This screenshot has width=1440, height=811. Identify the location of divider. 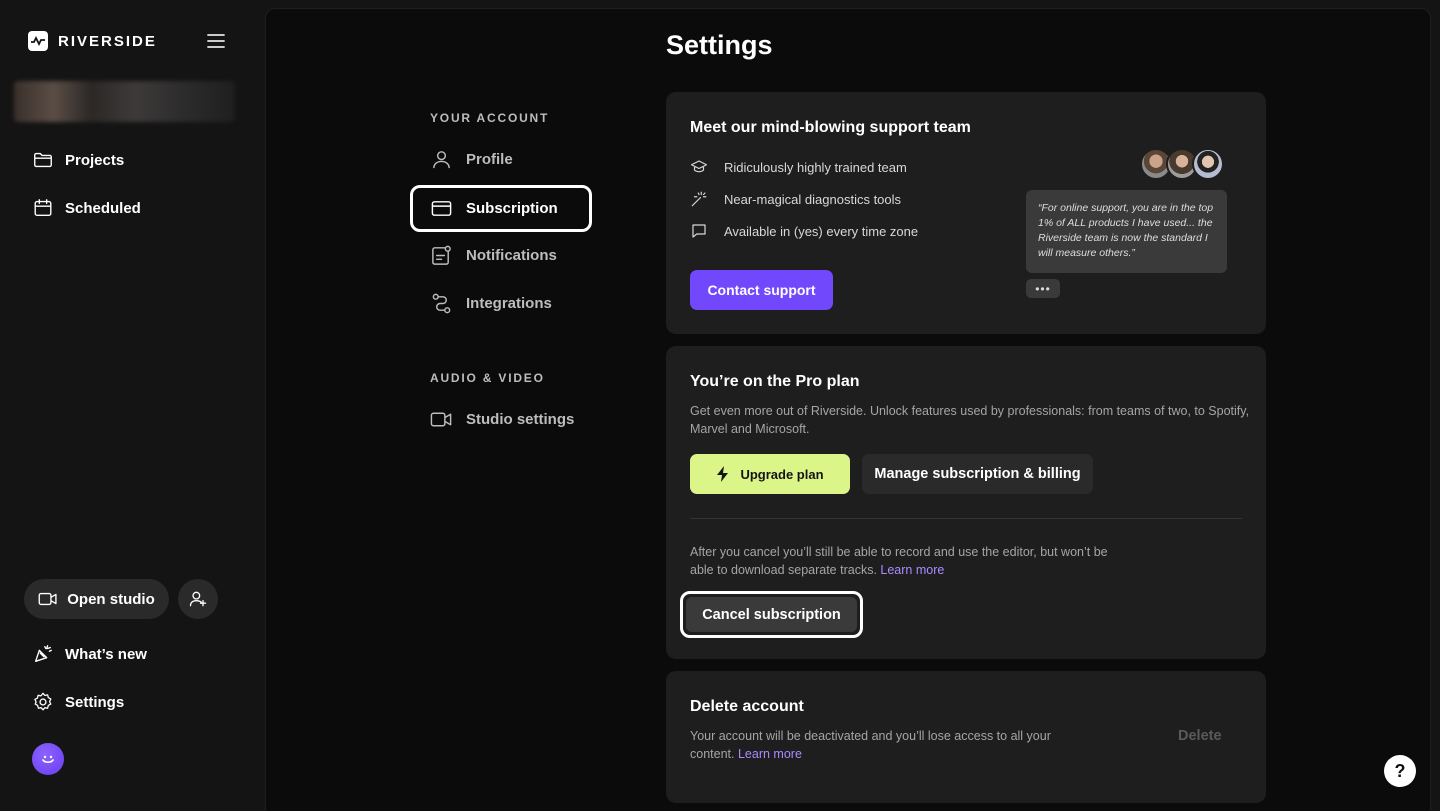
(966, 518).